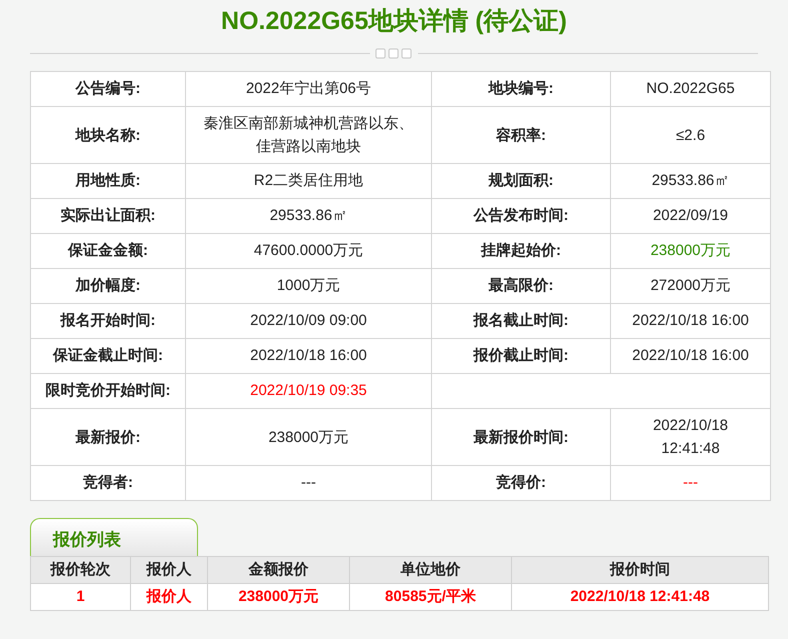  Describe the element at coordinates (690, 215) in the screenshot. I see `field-value: 2022/09/19` at that location.